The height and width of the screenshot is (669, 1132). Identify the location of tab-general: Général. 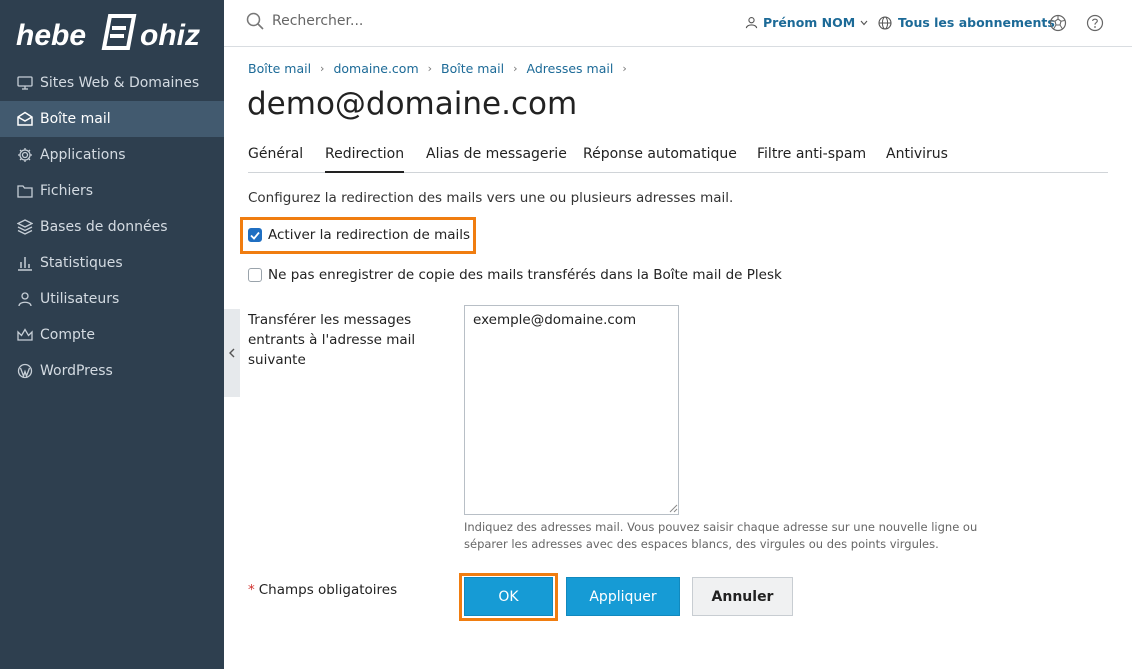
(275, 159).